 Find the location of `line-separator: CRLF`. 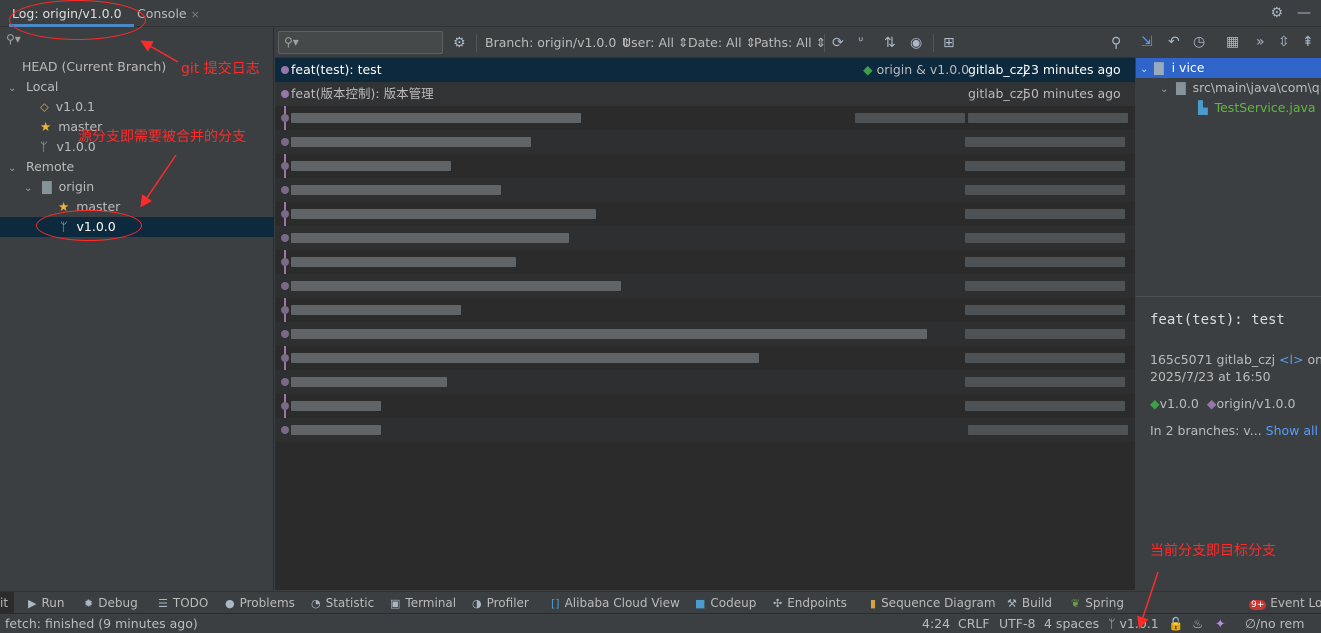

line-separator: CRLF is located at coordinates (974, 623).